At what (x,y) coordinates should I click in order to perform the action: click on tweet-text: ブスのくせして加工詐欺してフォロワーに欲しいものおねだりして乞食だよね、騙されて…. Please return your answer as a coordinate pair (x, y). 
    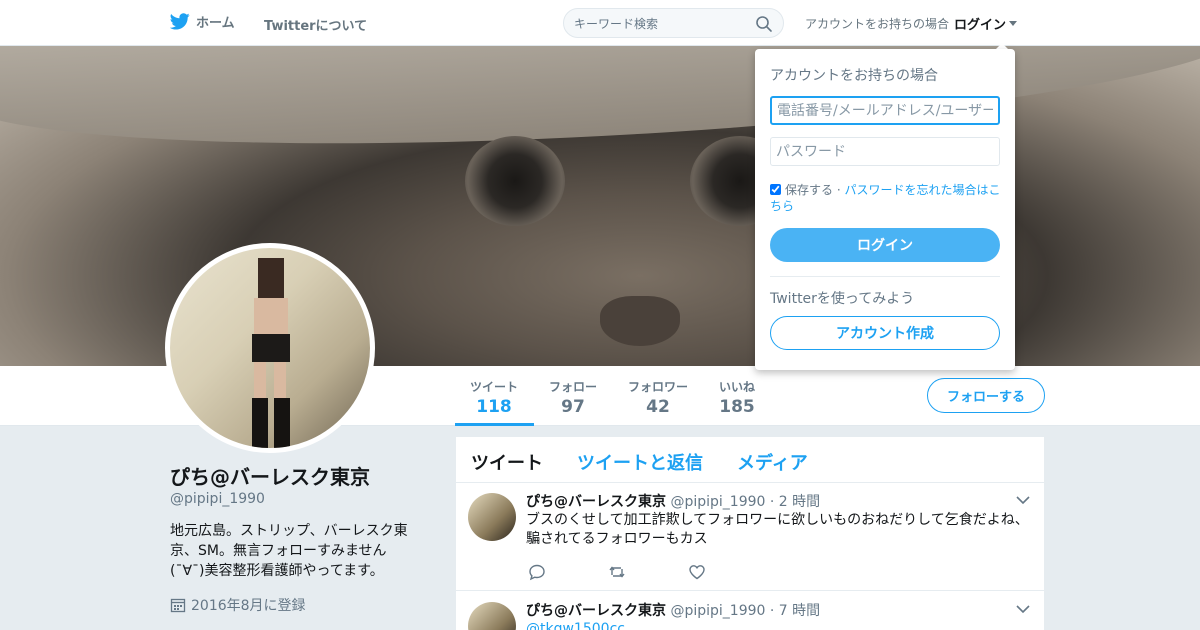
    Looking at the image, I should click on (777, 529).